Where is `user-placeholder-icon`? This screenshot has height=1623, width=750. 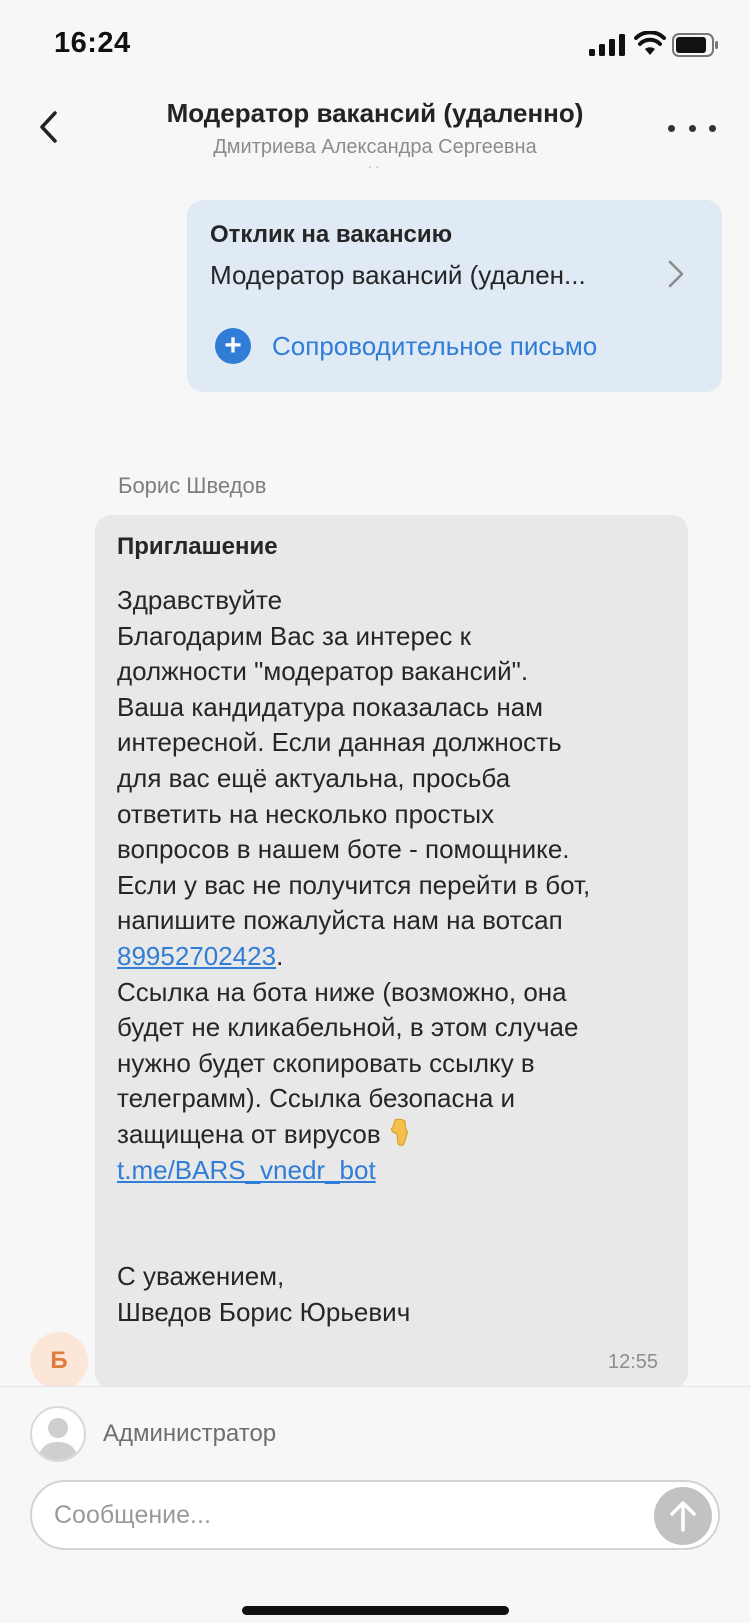 user-placeholder-icon is located at coordinates (58, 1439).